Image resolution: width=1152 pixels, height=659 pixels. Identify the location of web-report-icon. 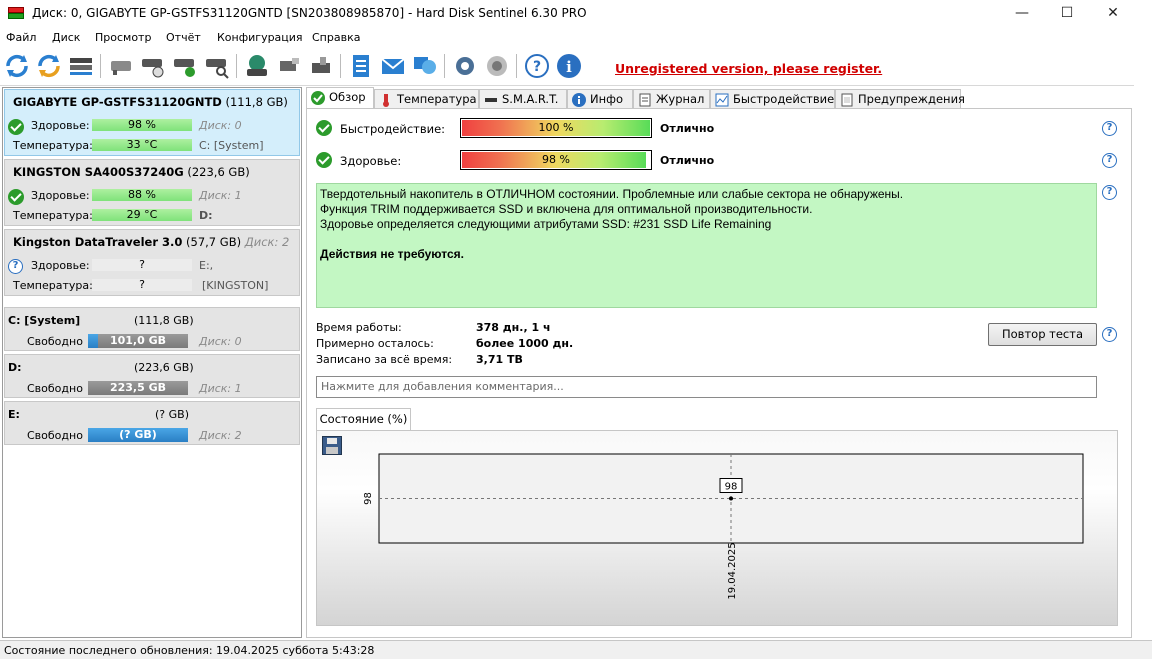
(425, 66).